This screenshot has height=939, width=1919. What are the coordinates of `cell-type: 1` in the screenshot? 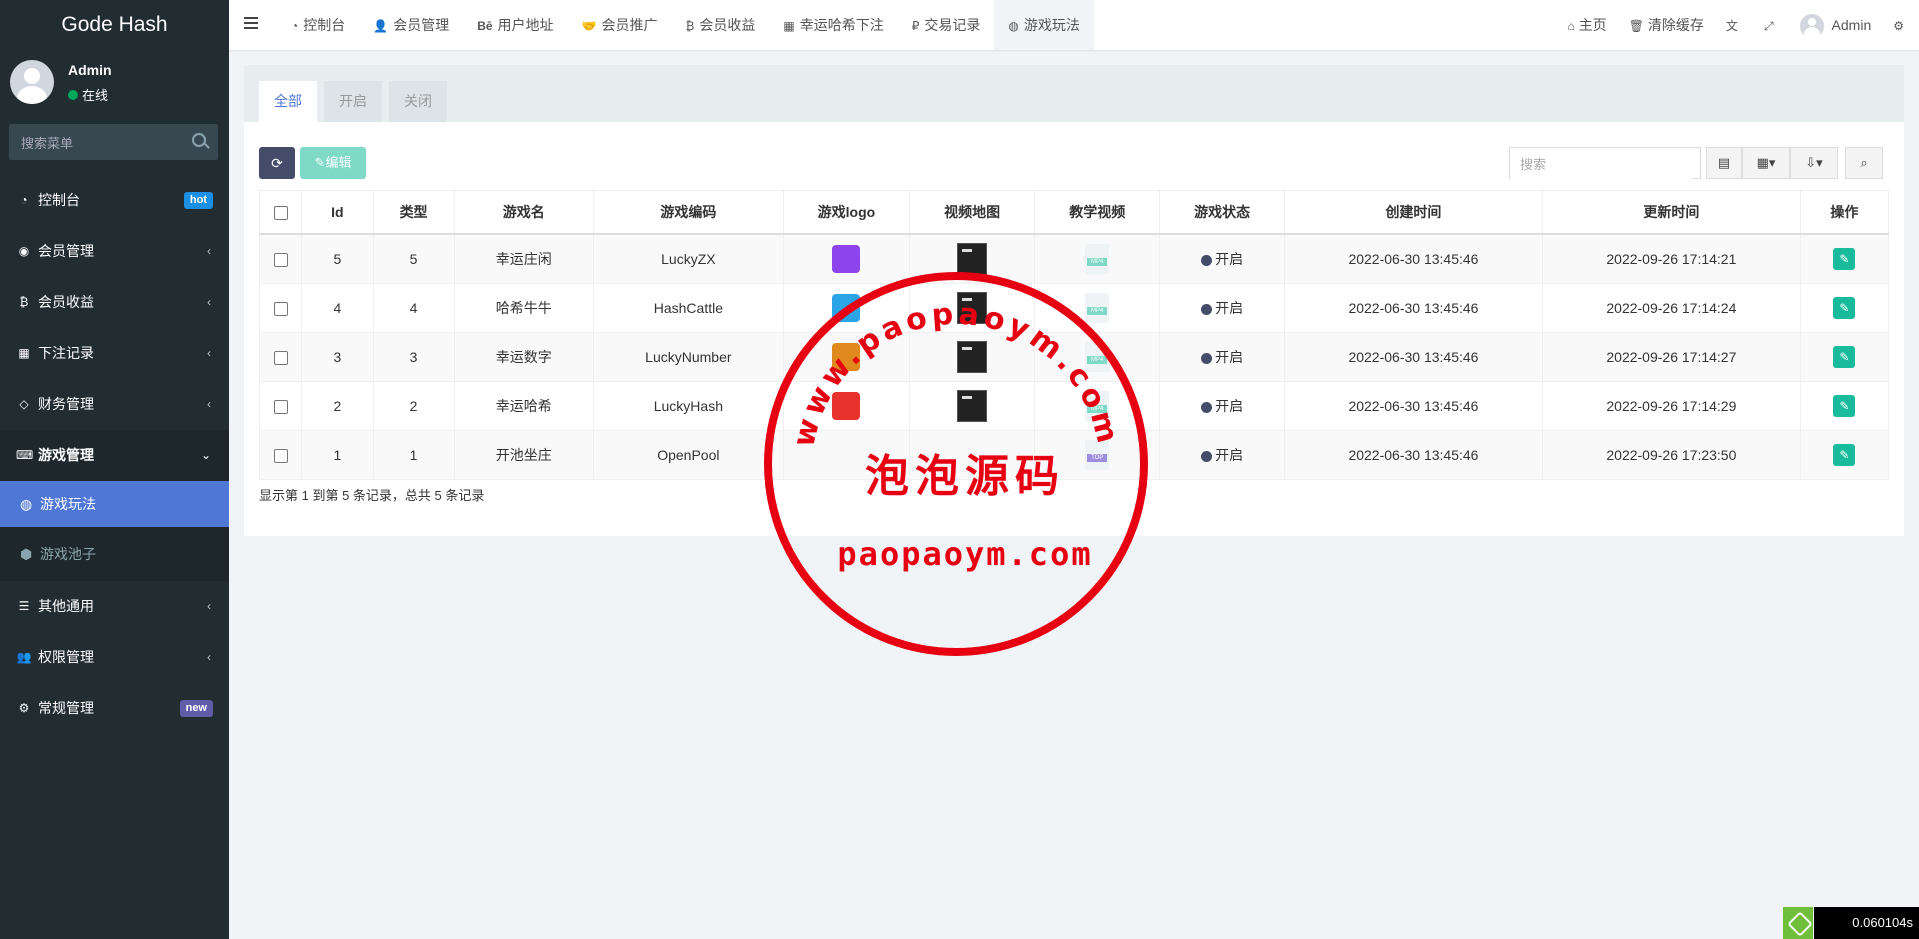 It's located at (413, 455).